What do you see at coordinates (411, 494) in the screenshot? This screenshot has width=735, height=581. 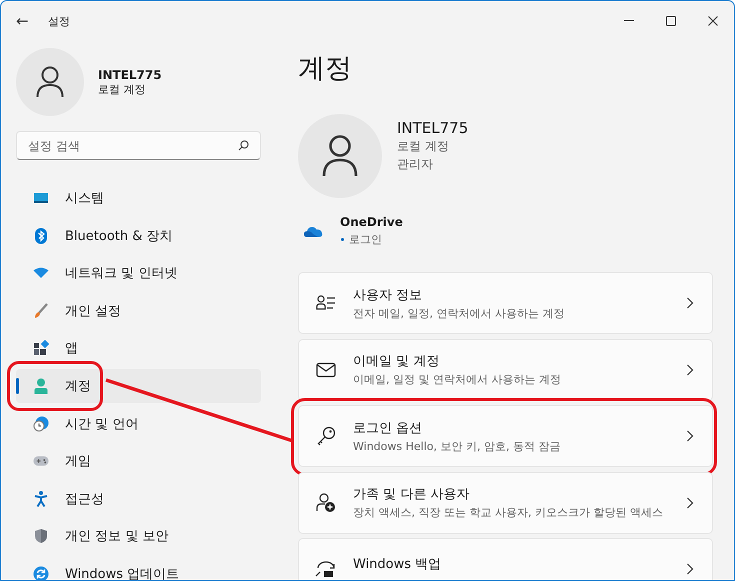 I see `card-title: 가족 및 다른 사용자` at bounding box center [411, 494].